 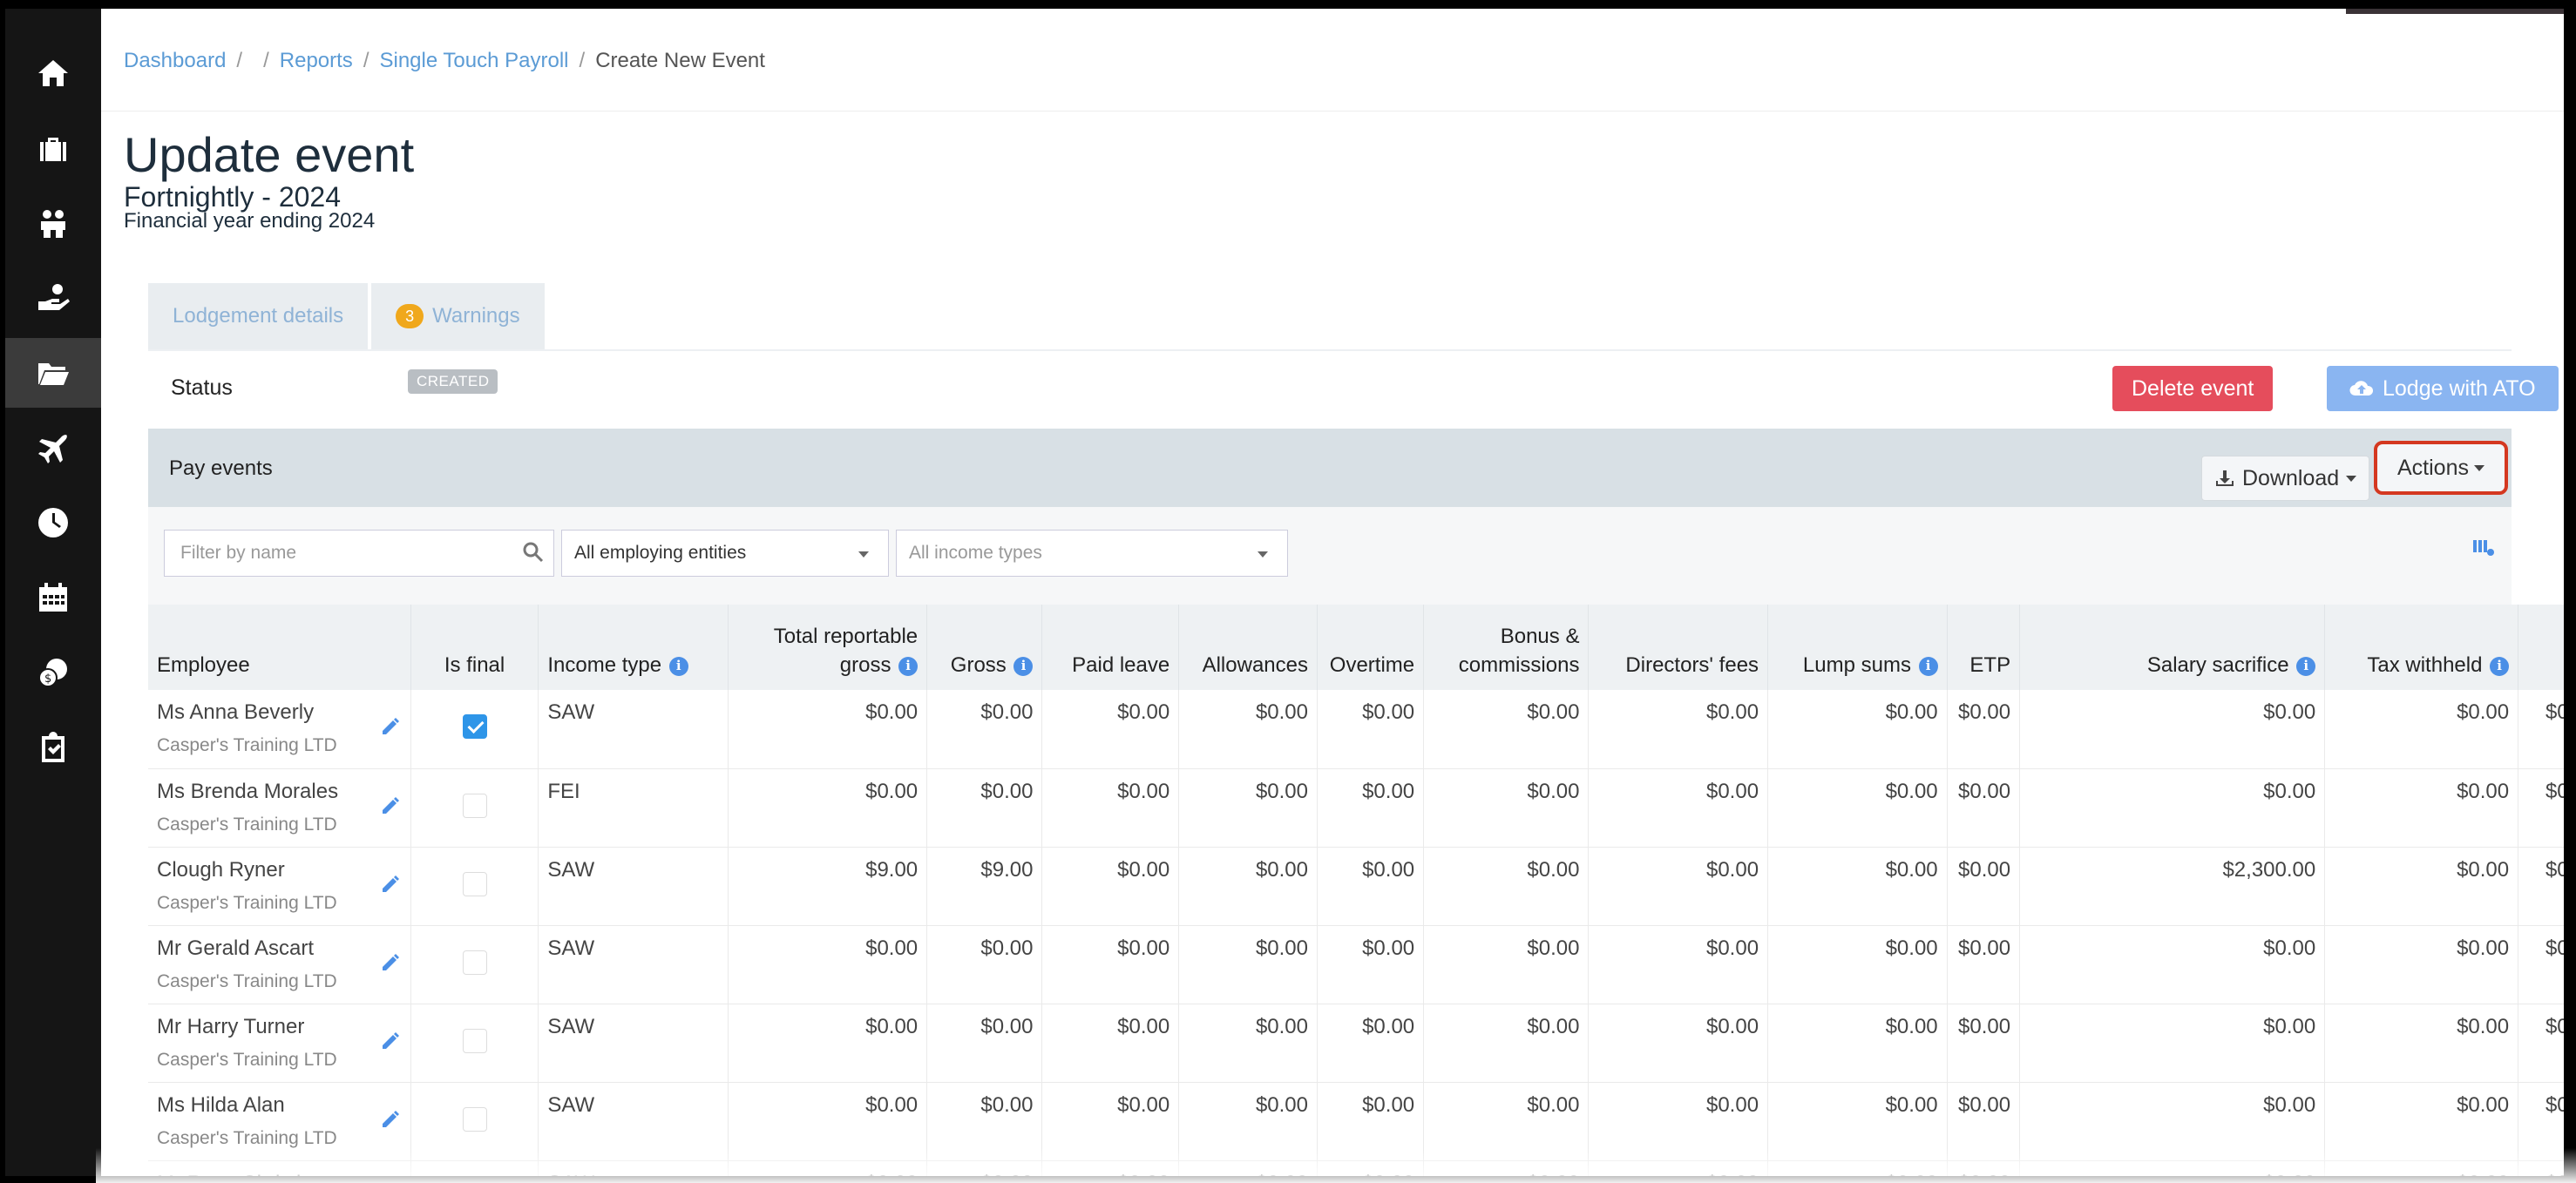 What do you see at coordinates (2433, 468) in the screenshot?
I see `actions-label: Actions` at bounding box center [2433, 468].